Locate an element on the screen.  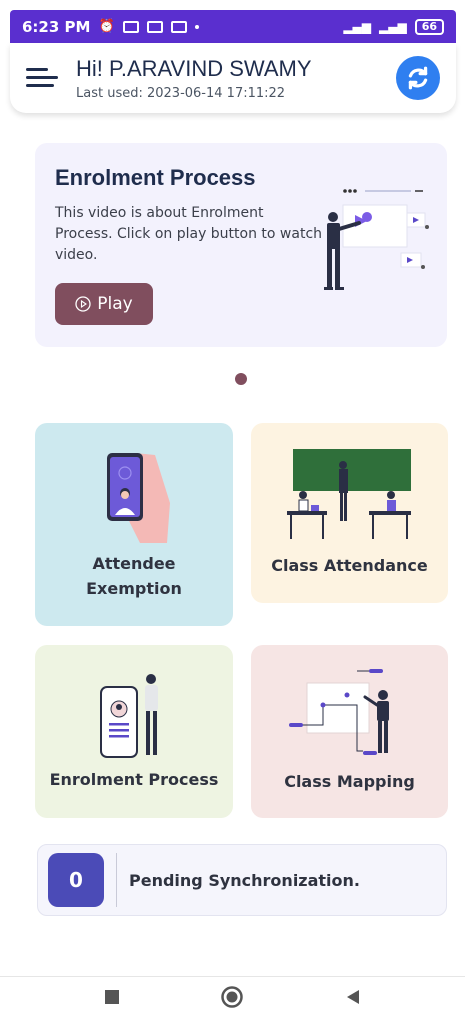
tile-label: Class Attendance is located at coordinates (349, 565).